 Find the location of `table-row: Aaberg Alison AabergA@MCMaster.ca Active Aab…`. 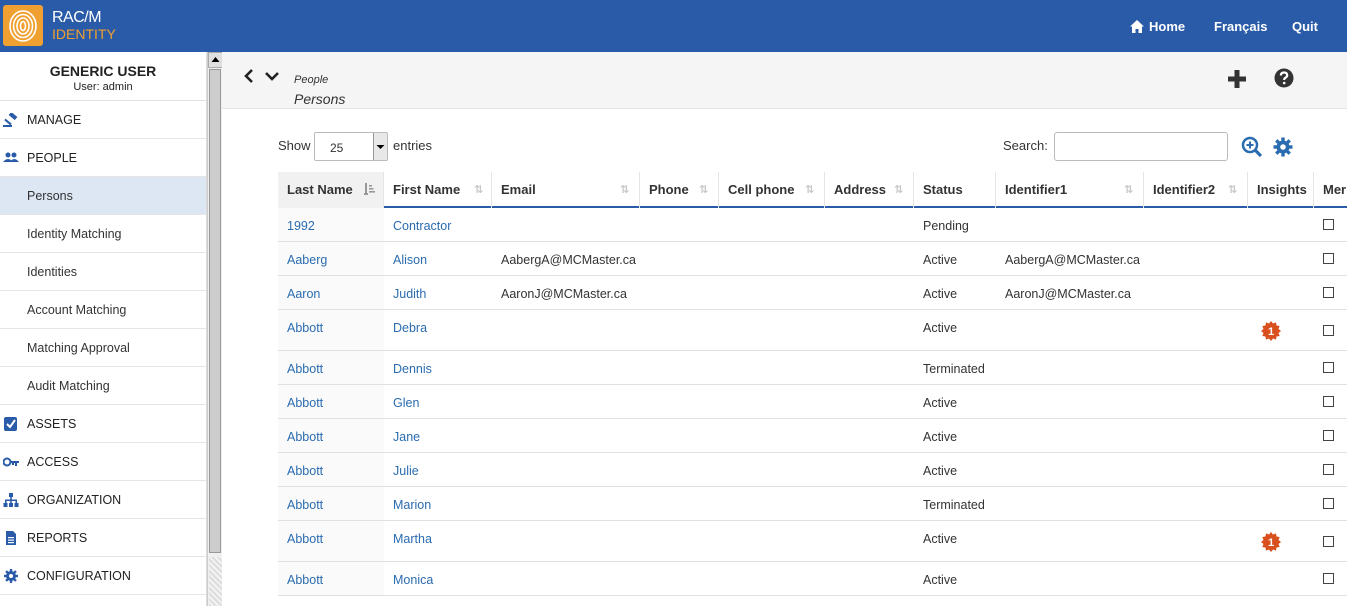

table-row: Aaberg Alison AabergA@MCMaster.ca Active Aab… is located at coordinates (812, 259).